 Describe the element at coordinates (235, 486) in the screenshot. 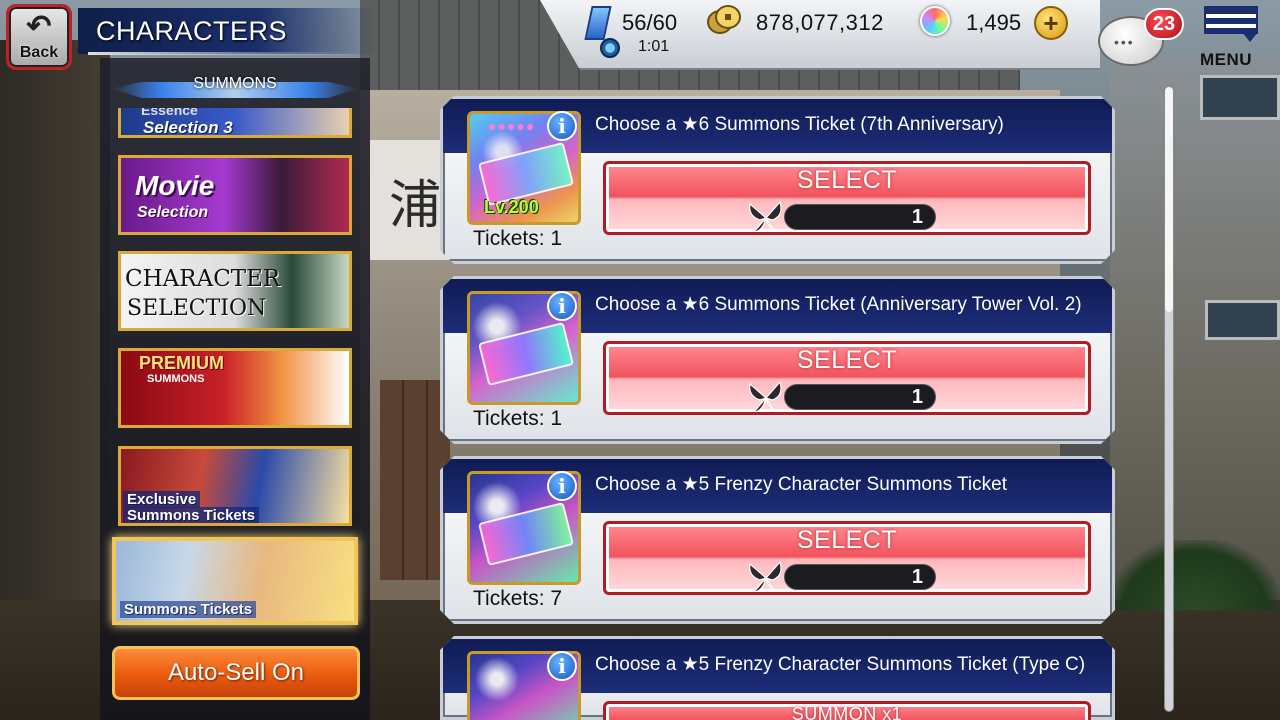

I see `banner-exclusive-summons-tickets: Exclusive Summons Tickets` at that location.